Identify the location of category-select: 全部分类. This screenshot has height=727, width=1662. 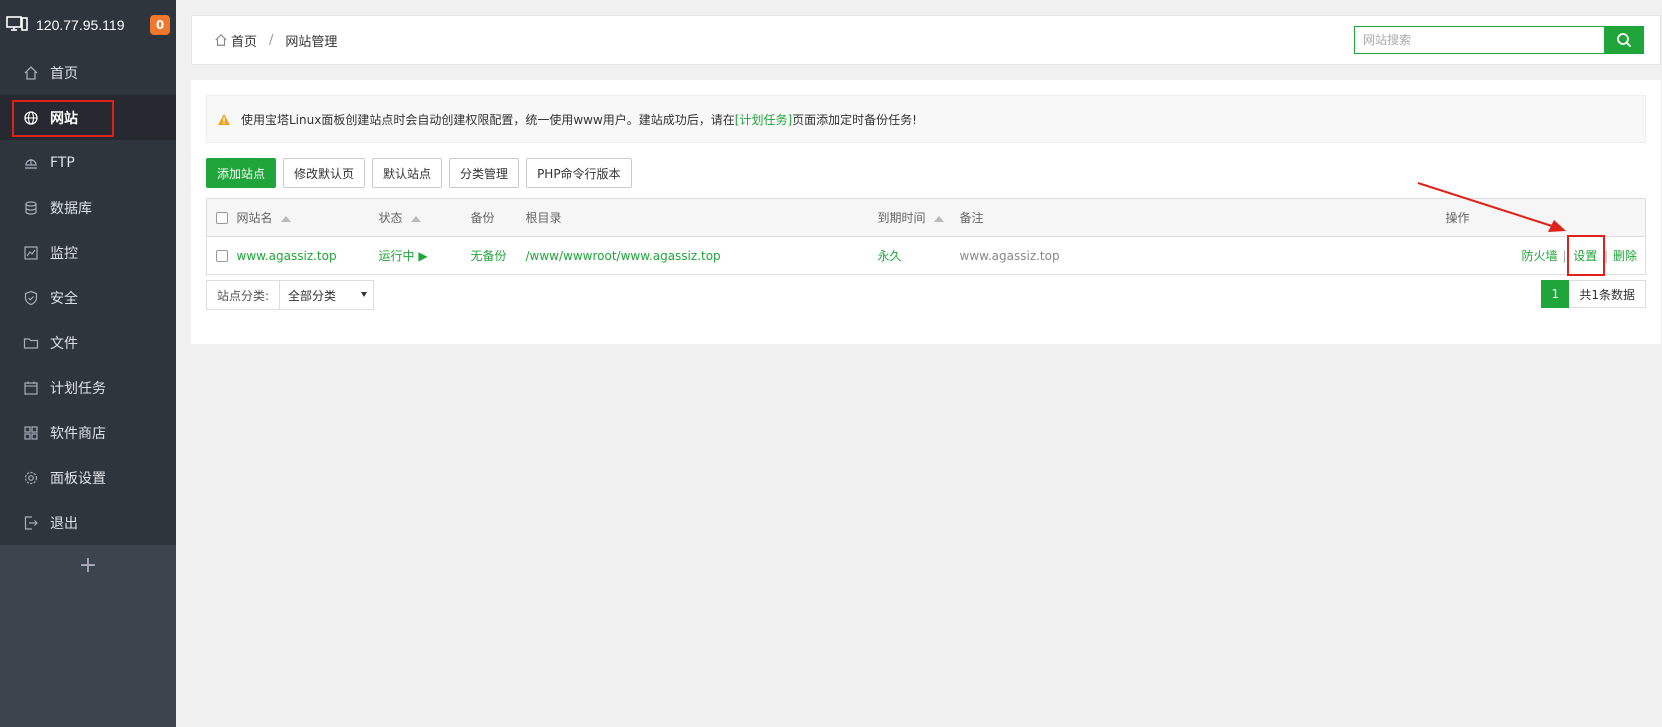
(326, 295).